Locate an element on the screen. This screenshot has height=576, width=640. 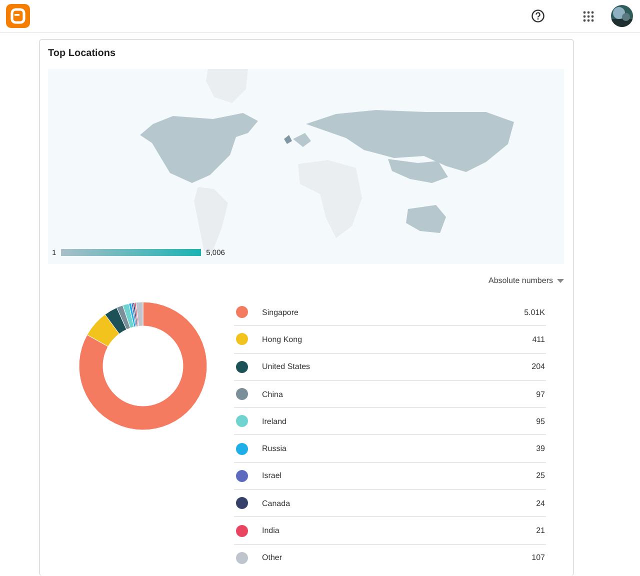
visit-count: 95 is located at coordinates (540, 421).